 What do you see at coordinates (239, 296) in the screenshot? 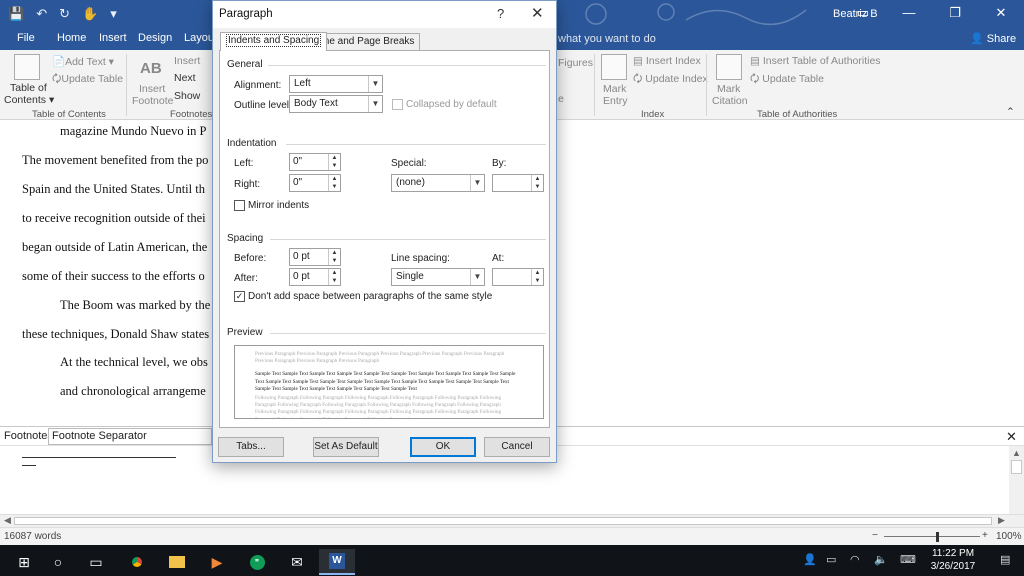
I see `dont-add-space-checkbox: ✓` at bounding box center [239, 296].